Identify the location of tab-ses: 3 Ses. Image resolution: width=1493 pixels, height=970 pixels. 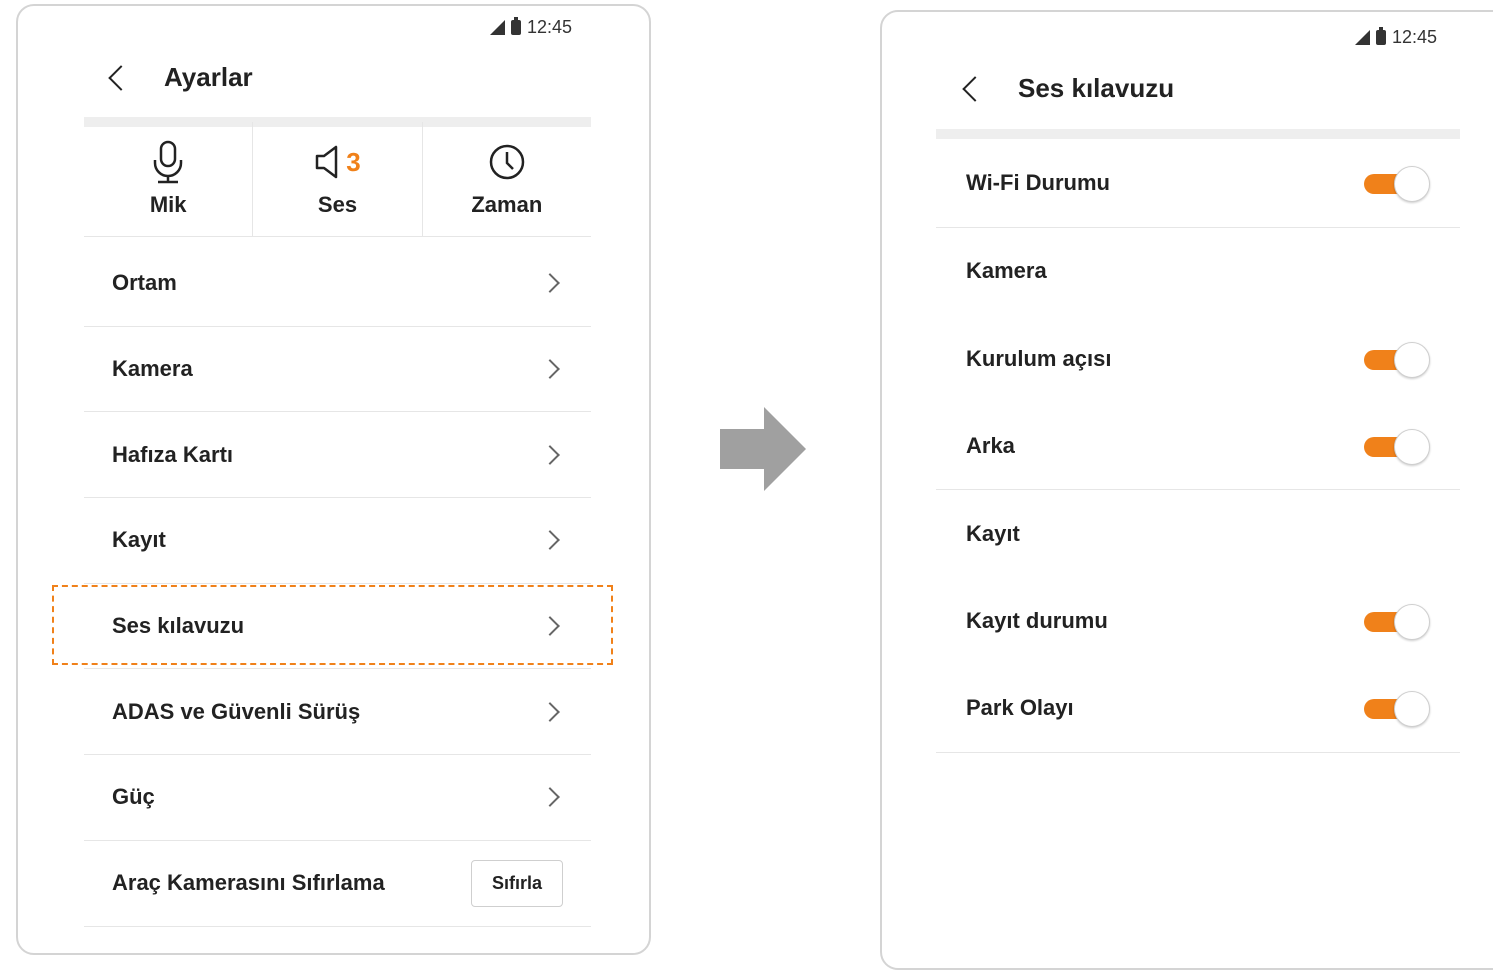
(338, 179).